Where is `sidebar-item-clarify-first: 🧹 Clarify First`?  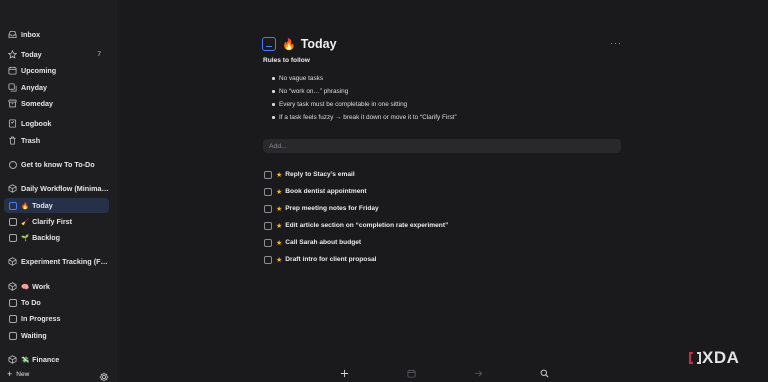 sidebar-item-clarify-first: 🧹 Clarify First is located at coordinates (56, 221).